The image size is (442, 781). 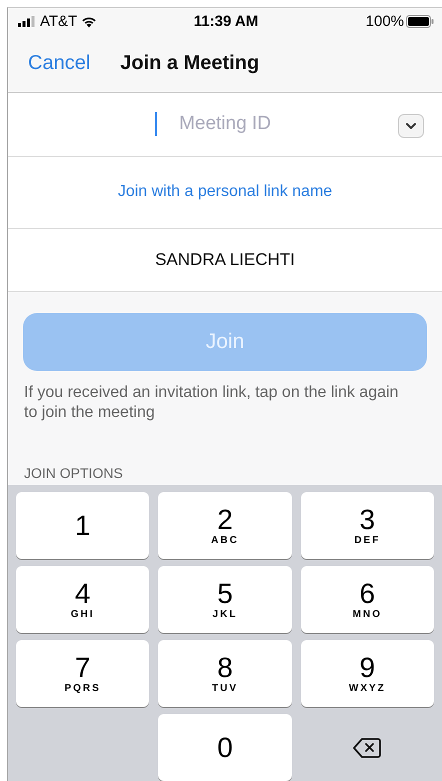 I want to click on carrier-name: AT&T, so click(x=59, y=21).